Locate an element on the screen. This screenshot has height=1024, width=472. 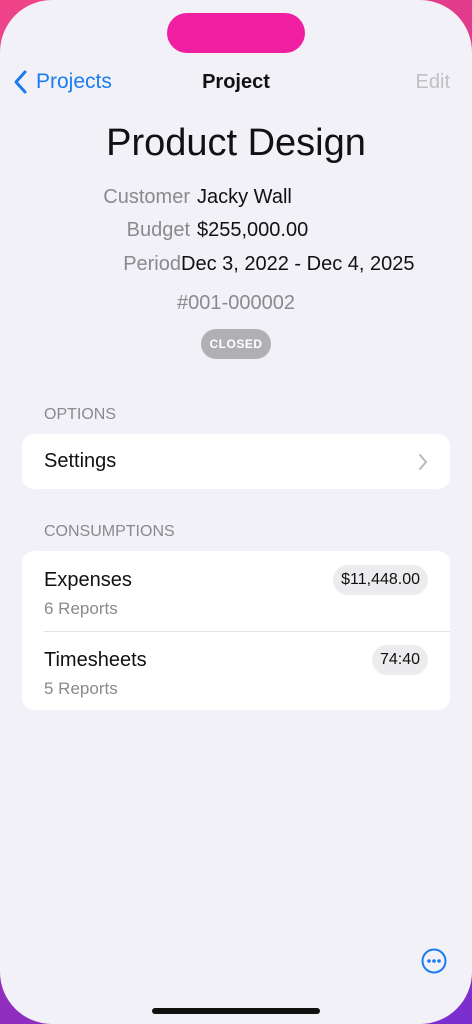
period-label: Period is located at coordinates (152, 264).